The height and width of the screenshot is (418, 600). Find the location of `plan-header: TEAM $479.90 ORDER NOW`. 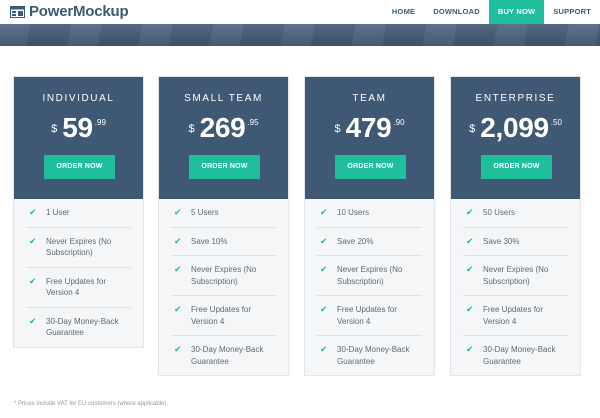

plan-header: TEAM $479.90 ORDER NOW is located at coordinates (369, 138).